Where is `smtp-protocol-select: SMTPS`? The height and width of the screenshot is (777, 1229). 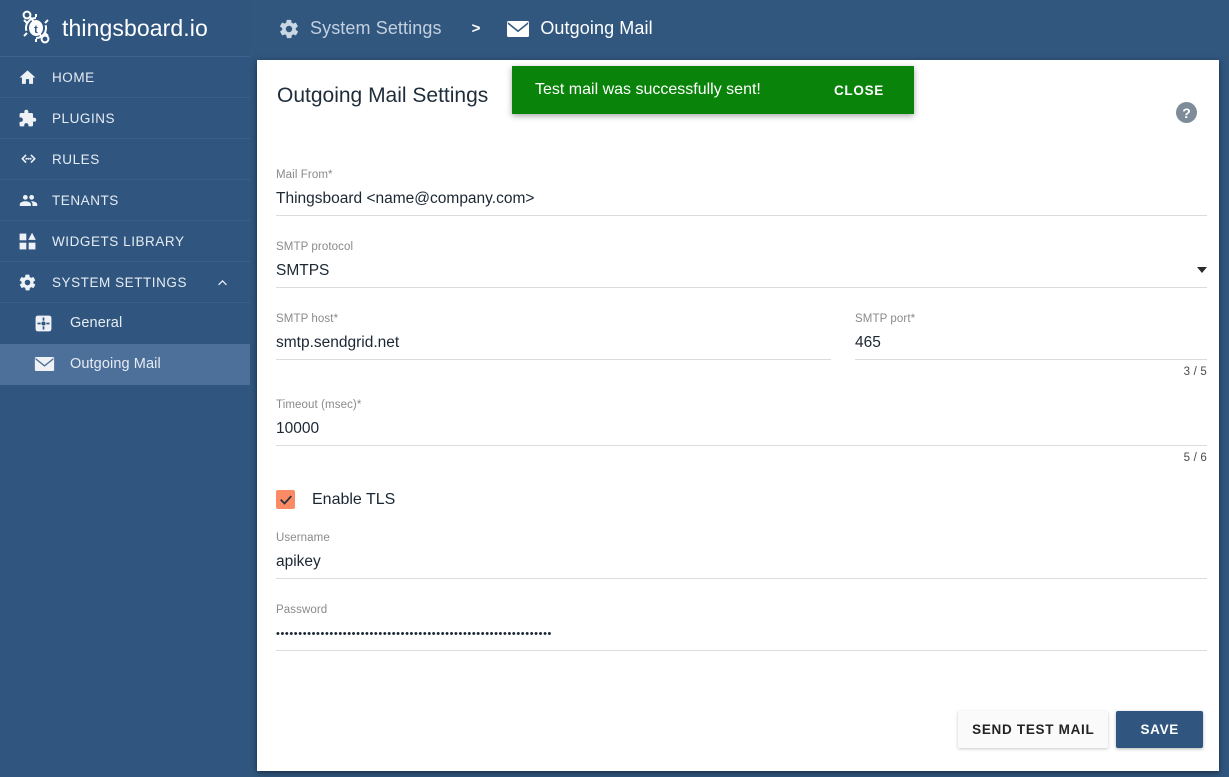 smtp-protocol-select: SMTPS is located at coordinates (741, 274).